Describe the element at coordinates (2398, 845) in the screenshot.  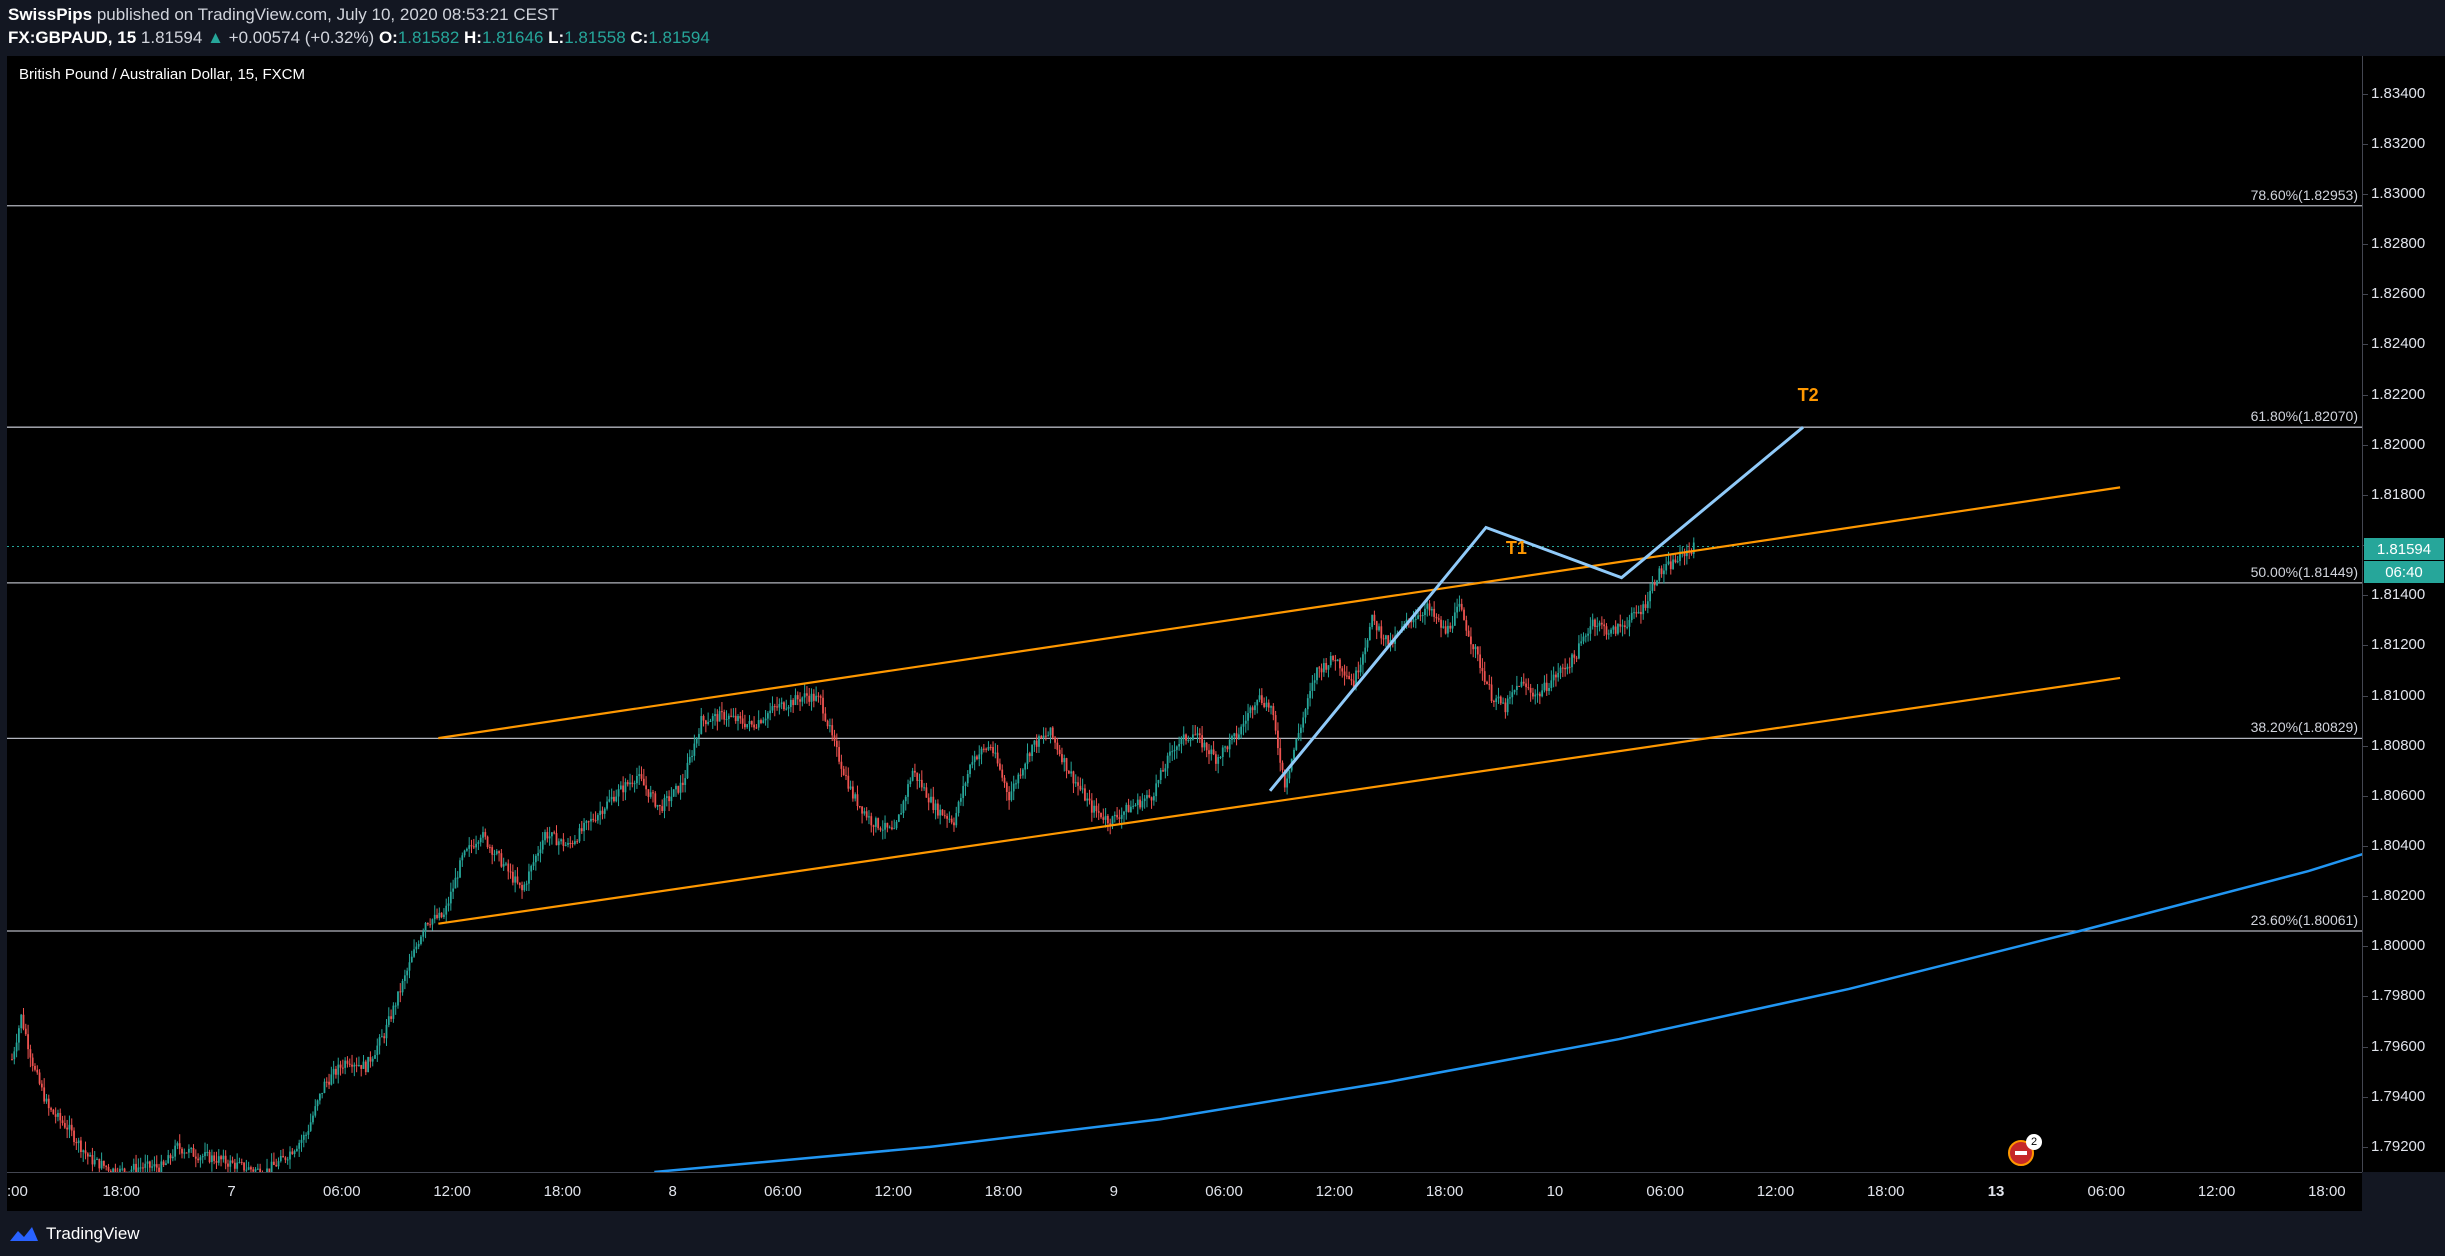
I see `price-tick-label: 1.80400` at that location.